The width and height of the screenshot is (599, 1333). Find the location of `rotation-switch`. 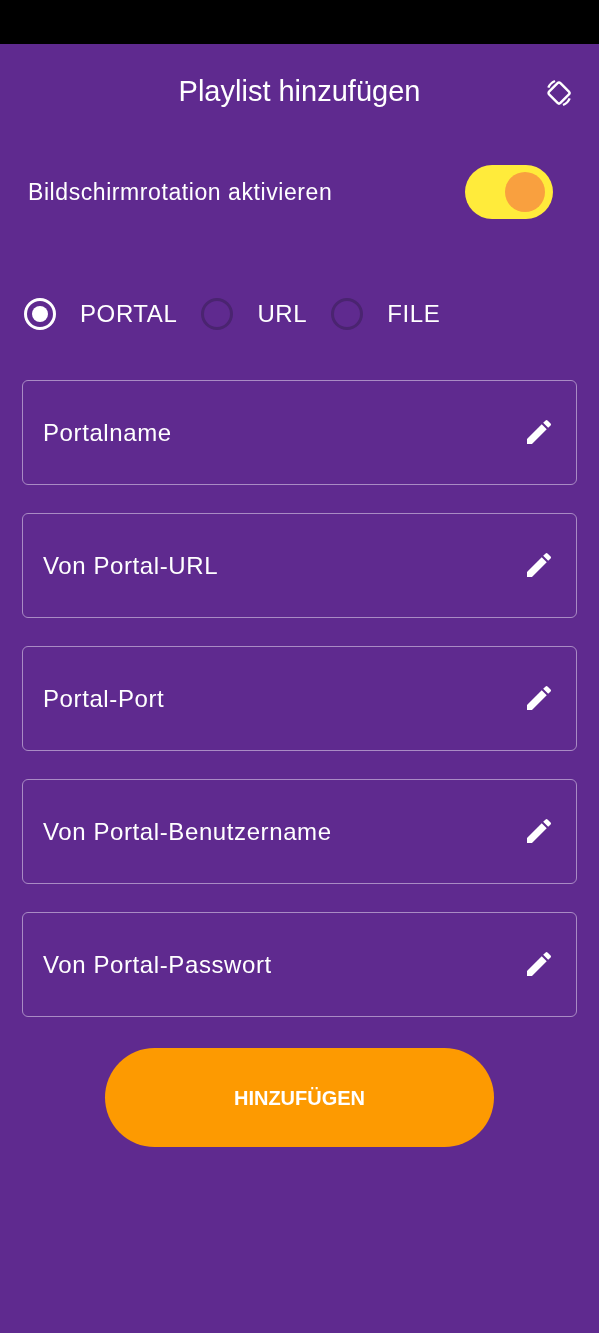

rotation-switch is located at coordinates (509, 192).